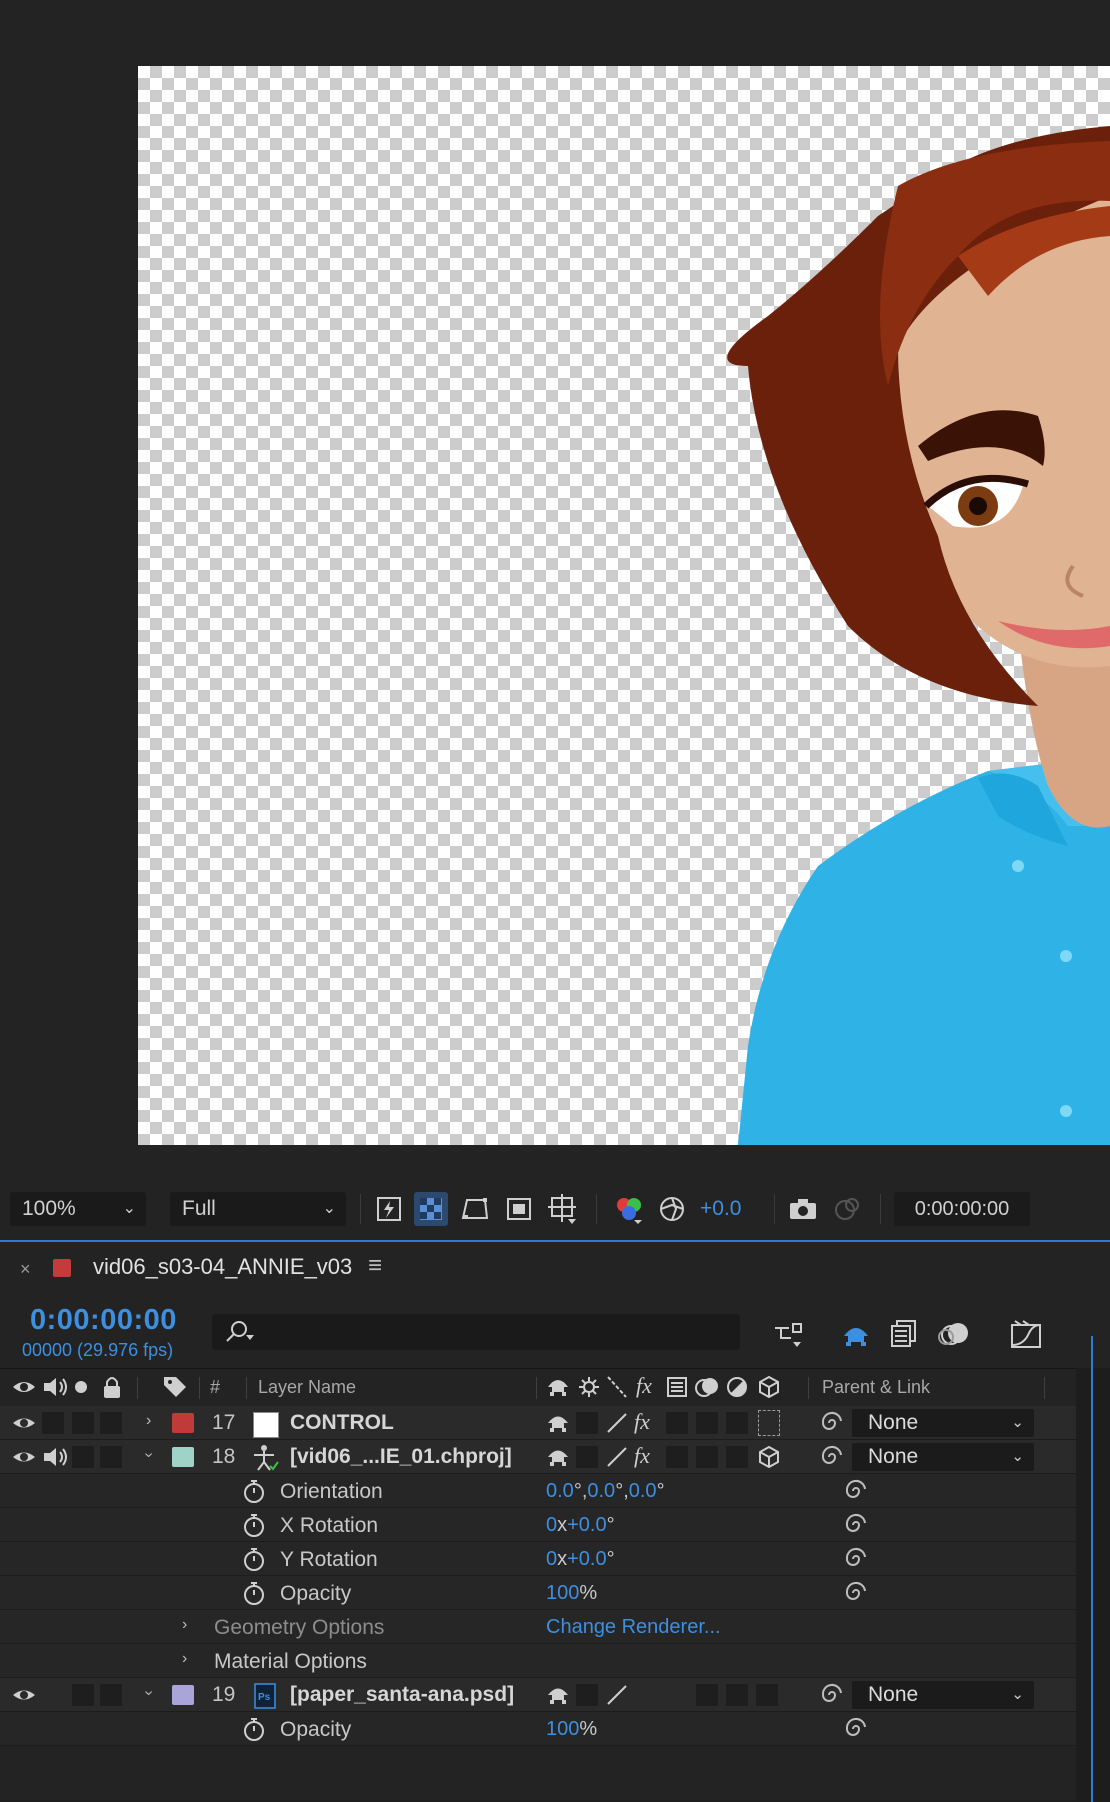 The height and width of the screenshot is (1802, 1110). I want to click on close-icon: ×, so click(25, 1269).